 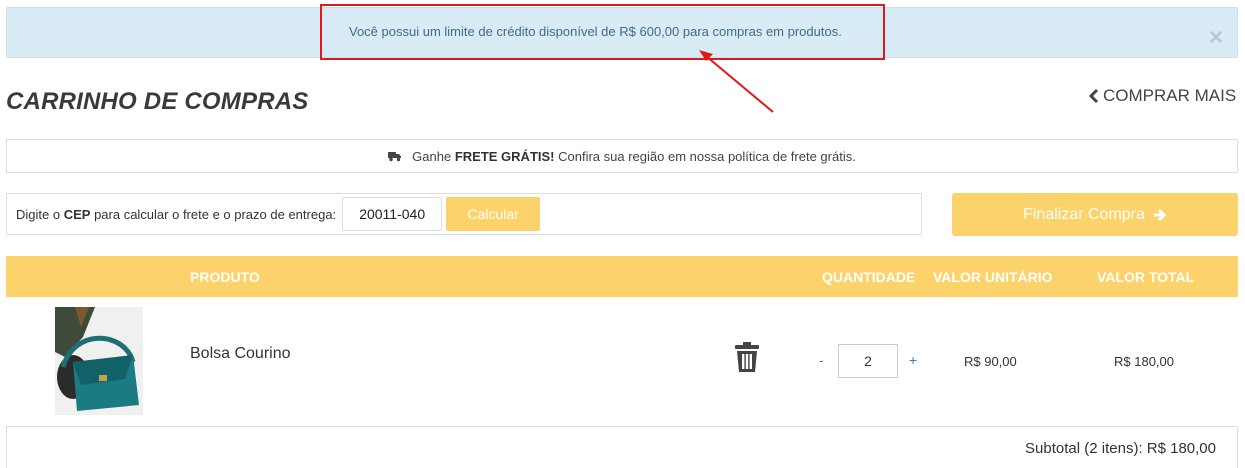 I want to click on checkout-button: Finalizar Compra, so click(x=1095, y=214).